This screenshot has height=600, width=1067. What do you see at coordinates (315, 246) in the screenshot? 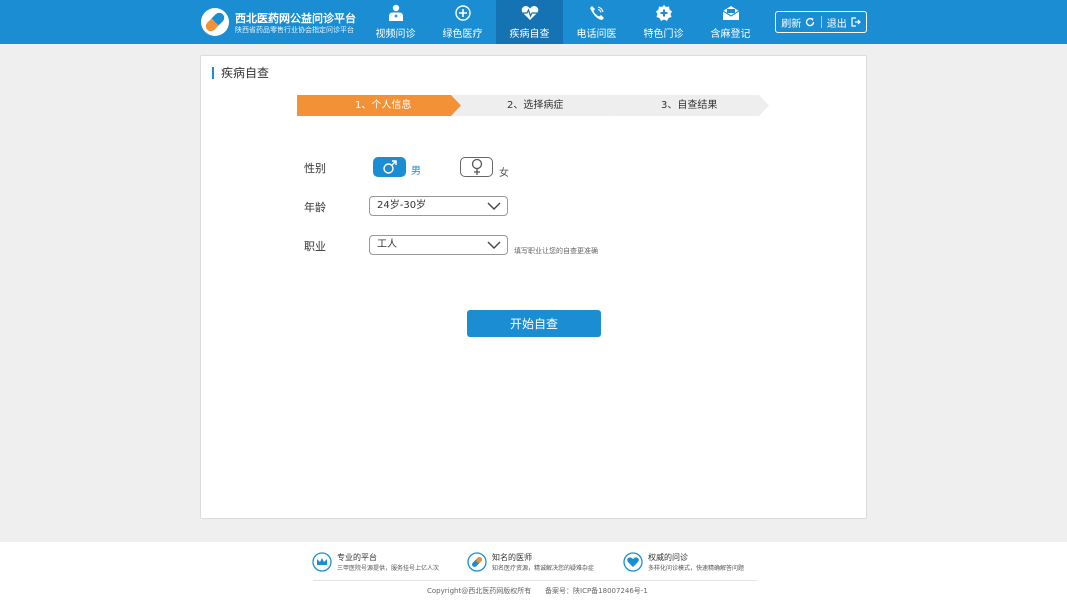
I see `job-label: 职业` at bounding box center [315, 246].